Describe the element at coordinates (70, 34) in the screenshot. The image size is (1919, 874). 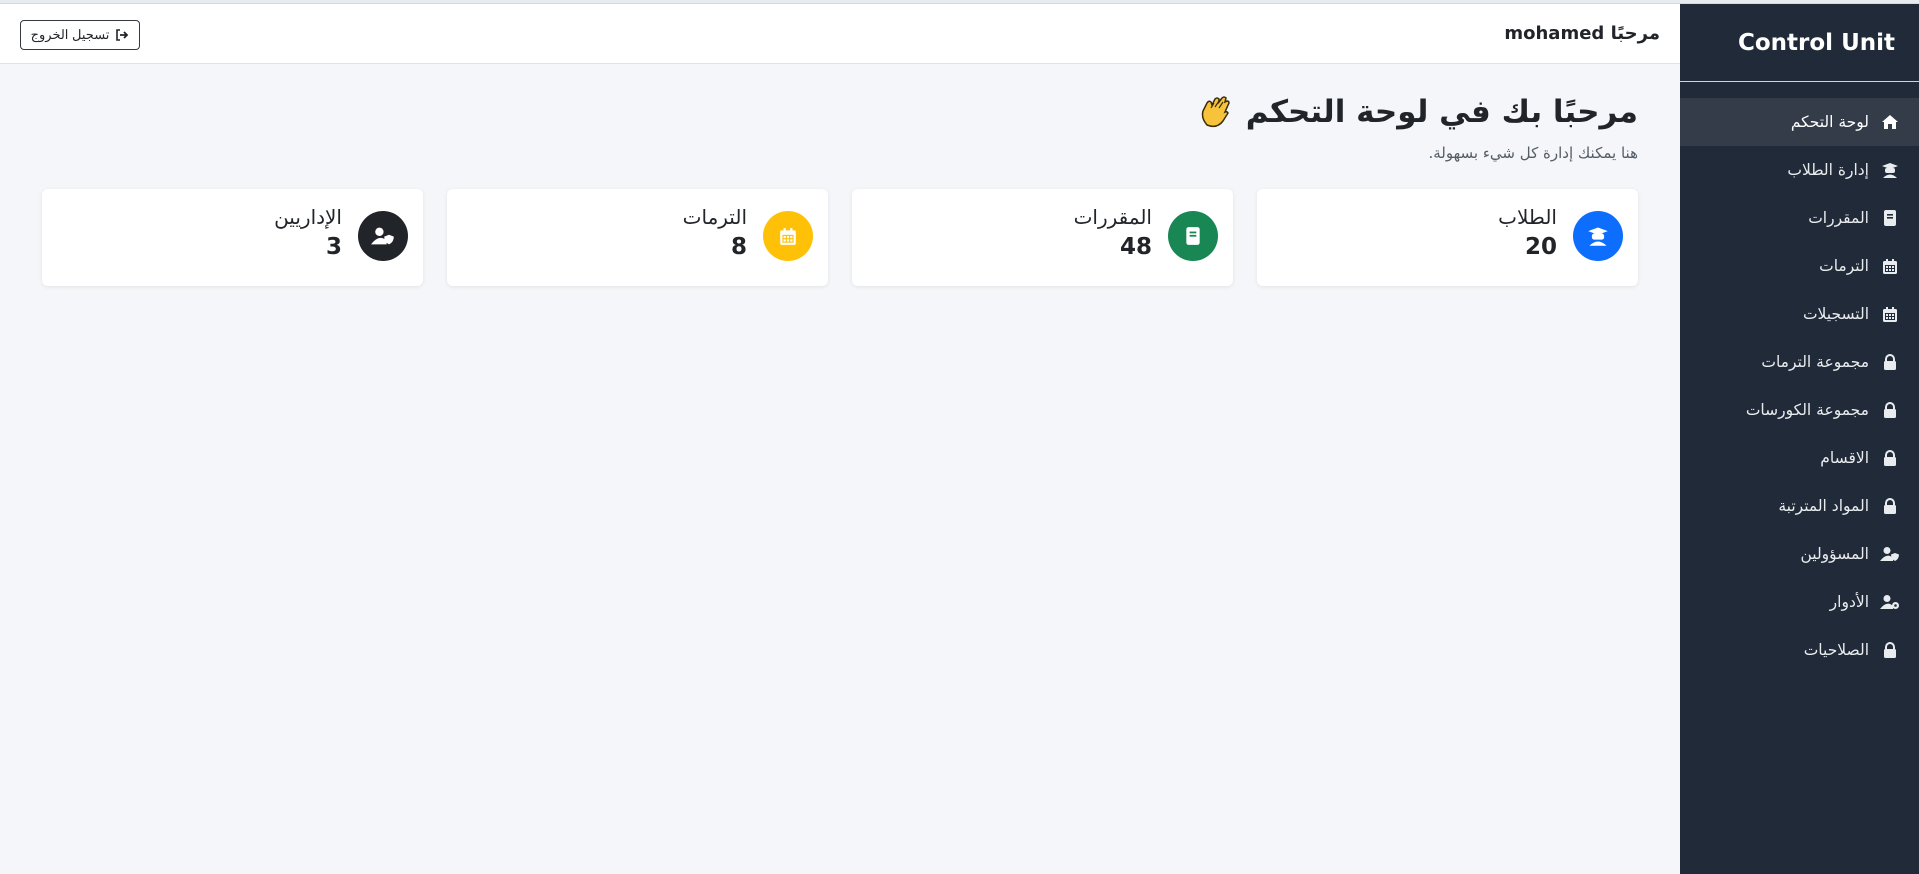
I see `logout-label: تسجيل الخروج` at that location.